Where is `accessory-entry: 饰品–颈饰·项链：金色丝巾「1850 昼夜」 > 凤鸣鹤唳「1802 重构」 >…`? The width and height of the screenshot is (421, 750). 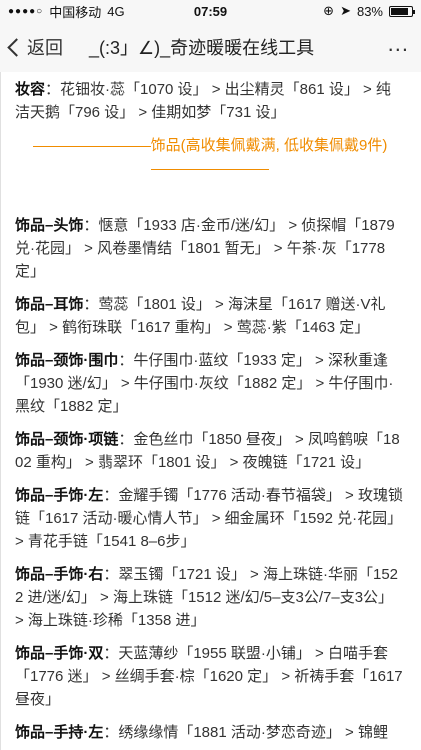
accessory-entry: 饰品–颈饰·项链：金色丝巾「1850 昼夜」 > 凤鸣鹤唳「1802 重构」 >… is located at coordinates (210, 451).